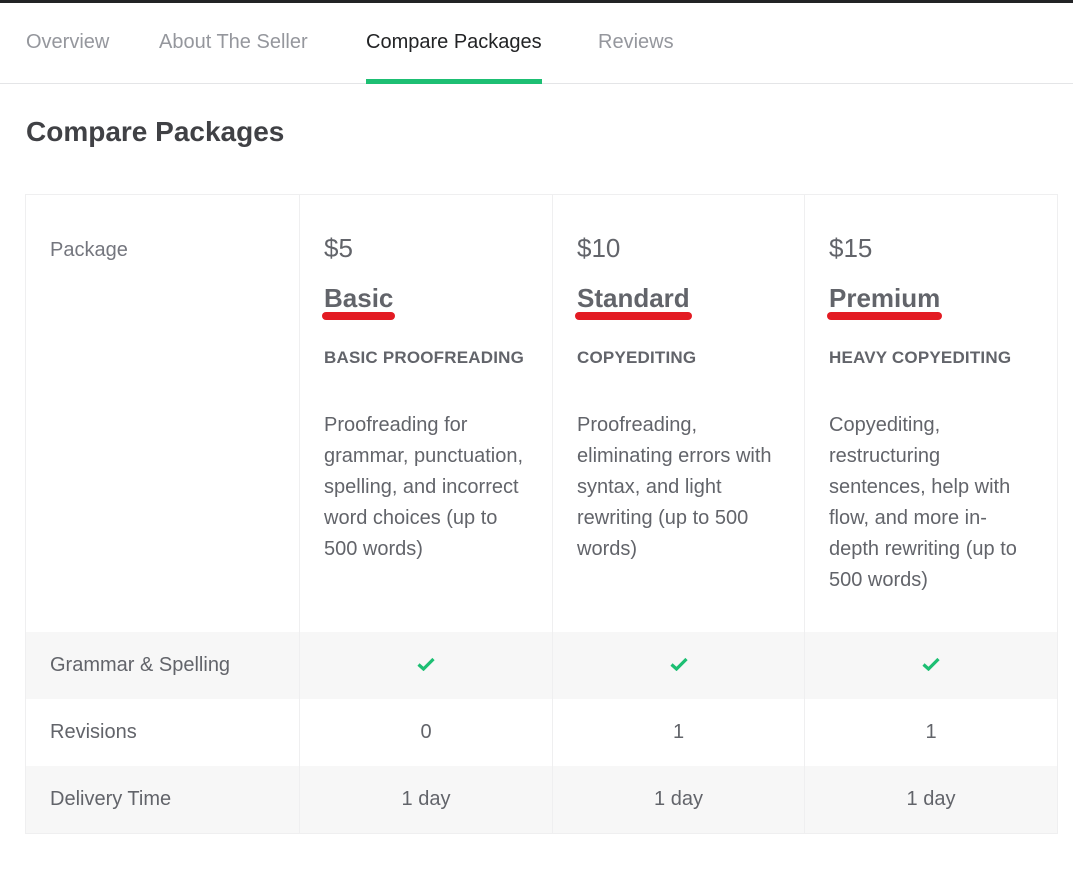  I want to click on package-title: BASIC PROOFREADING, so click(424, 357).